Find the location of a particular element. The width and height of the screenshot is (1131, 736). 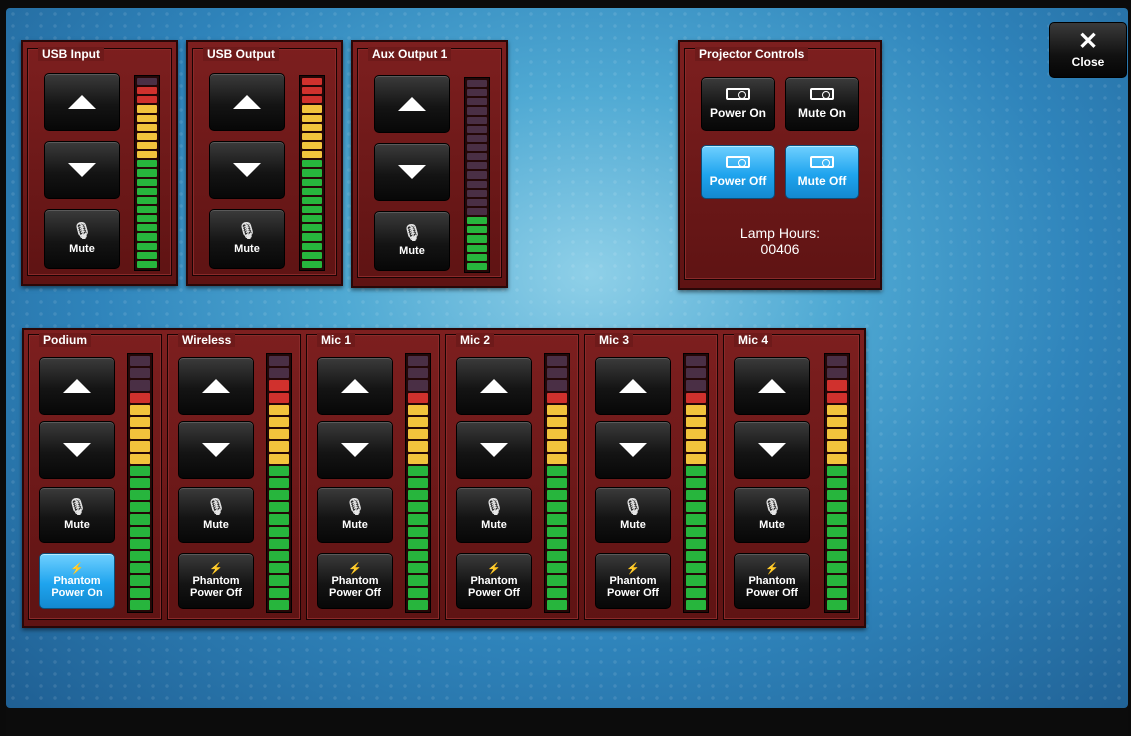

phantom-power-button: ⚡ Phantom Power On is located at coordinates (77, 581).